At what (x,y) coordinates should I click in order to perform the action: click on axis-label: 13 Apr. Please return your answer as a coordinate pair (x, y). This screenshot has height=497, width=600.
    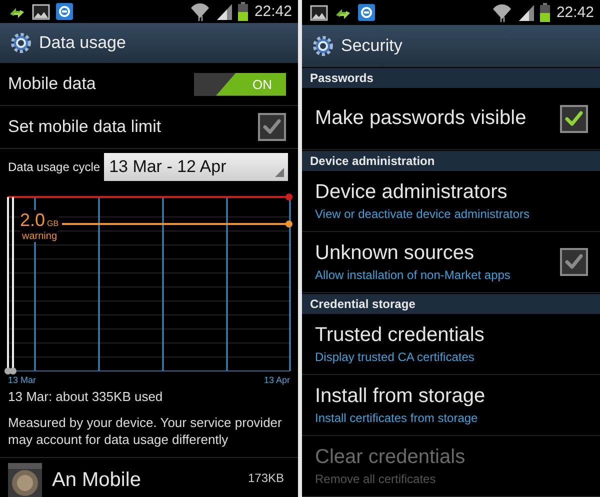
    Looking at the image, I should click on (277, 380).